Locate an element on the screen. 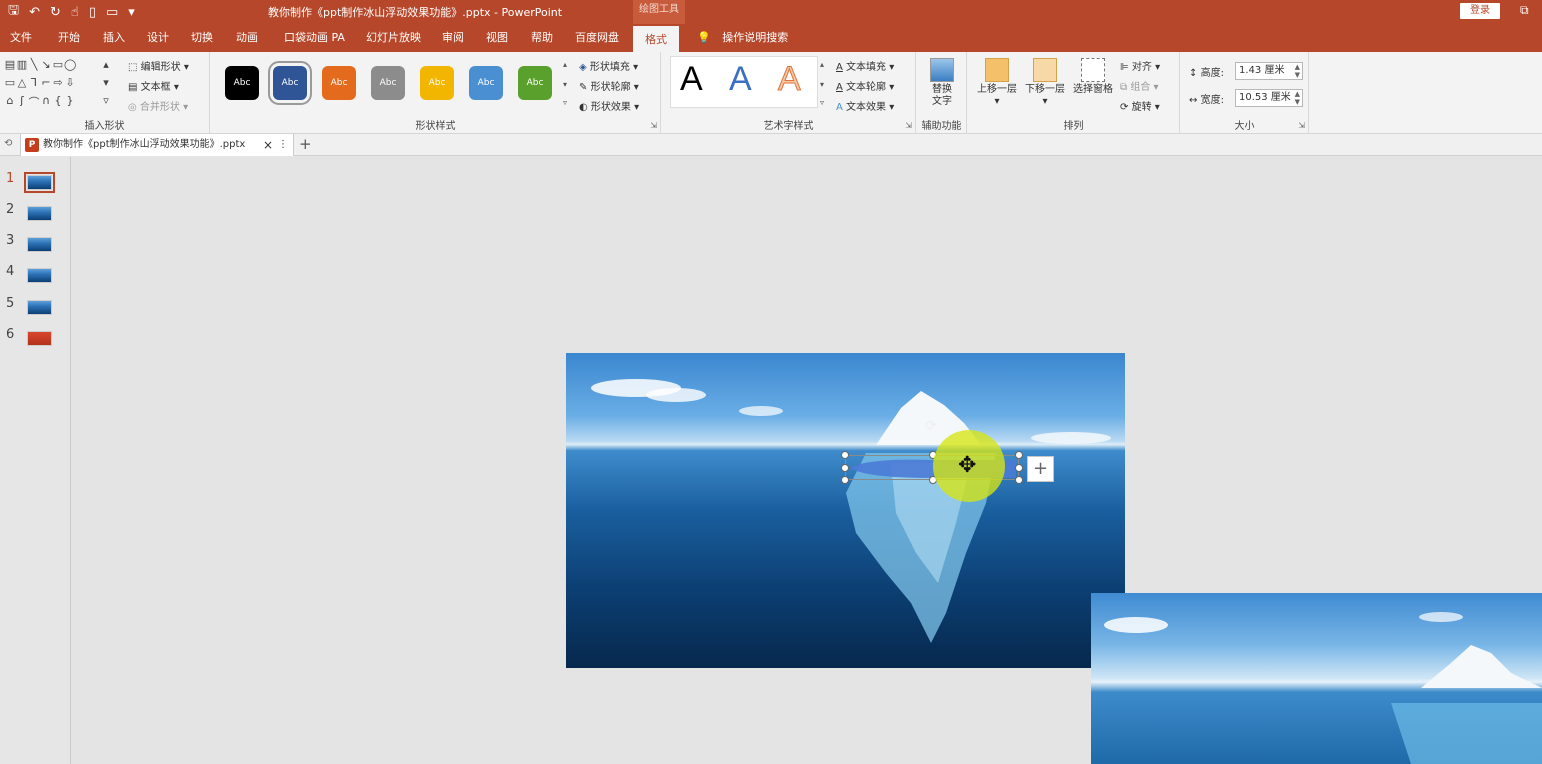 This screenshot has width=1542, height=764. height-input: 1.43 厘米 ▲ ▼ is located at coordinates (1269, 71).